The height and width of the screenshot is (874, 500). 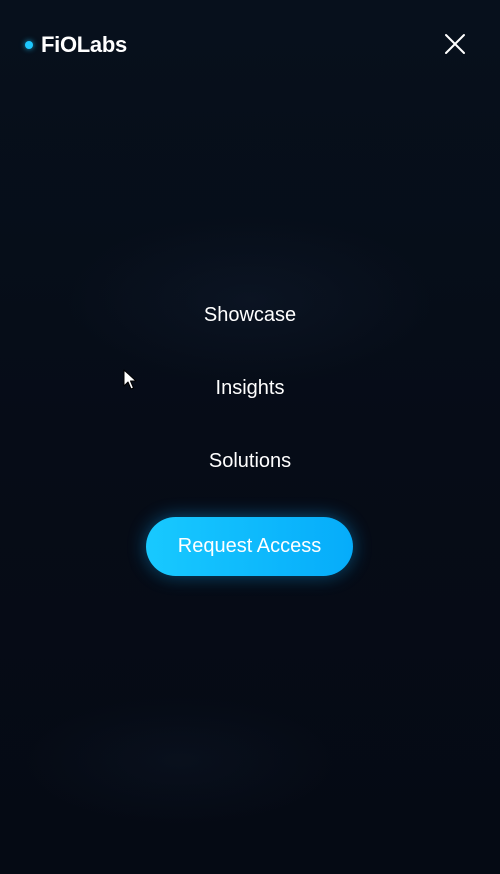 I want to click on close-icon, so click(x=455, y=44).